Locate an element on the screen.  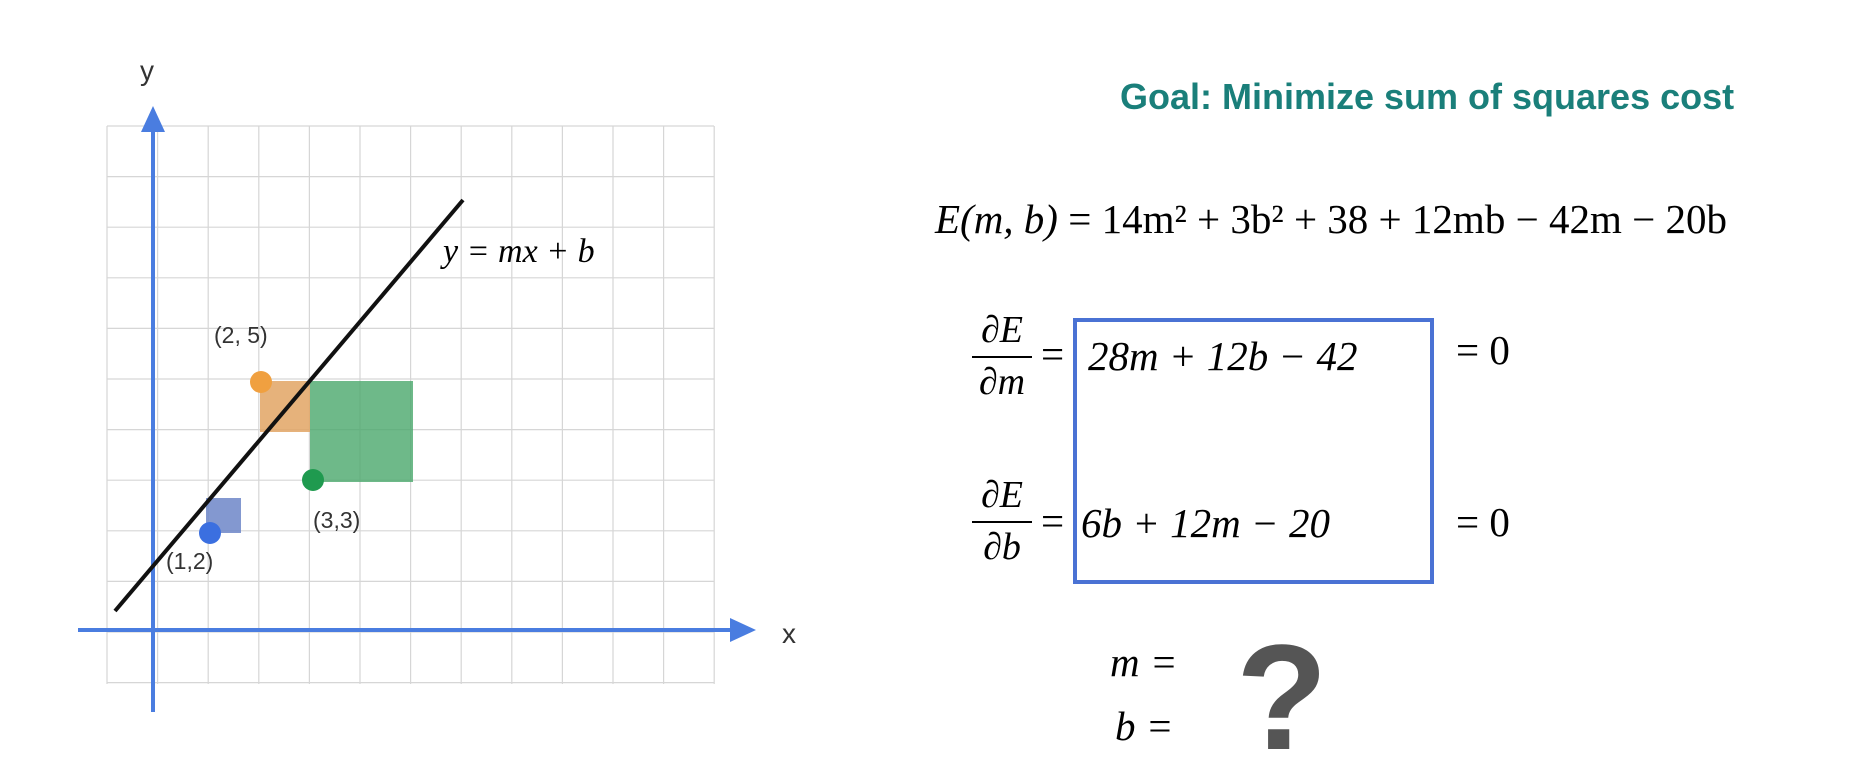
solve-m: m = is located at coordinates (1144, 662).